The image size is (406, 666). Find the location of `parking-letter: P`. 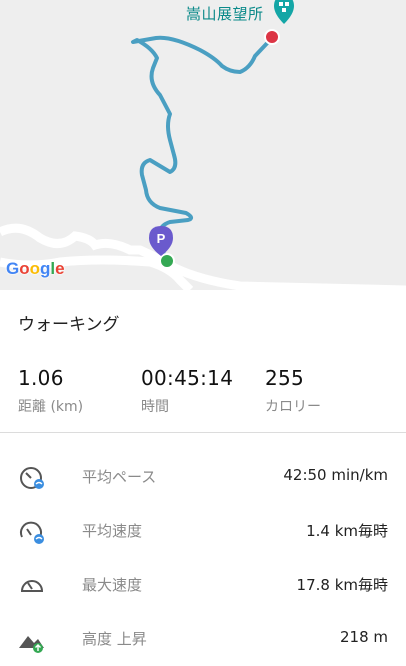

parking-letter: P is located at coordinates (161, 238).